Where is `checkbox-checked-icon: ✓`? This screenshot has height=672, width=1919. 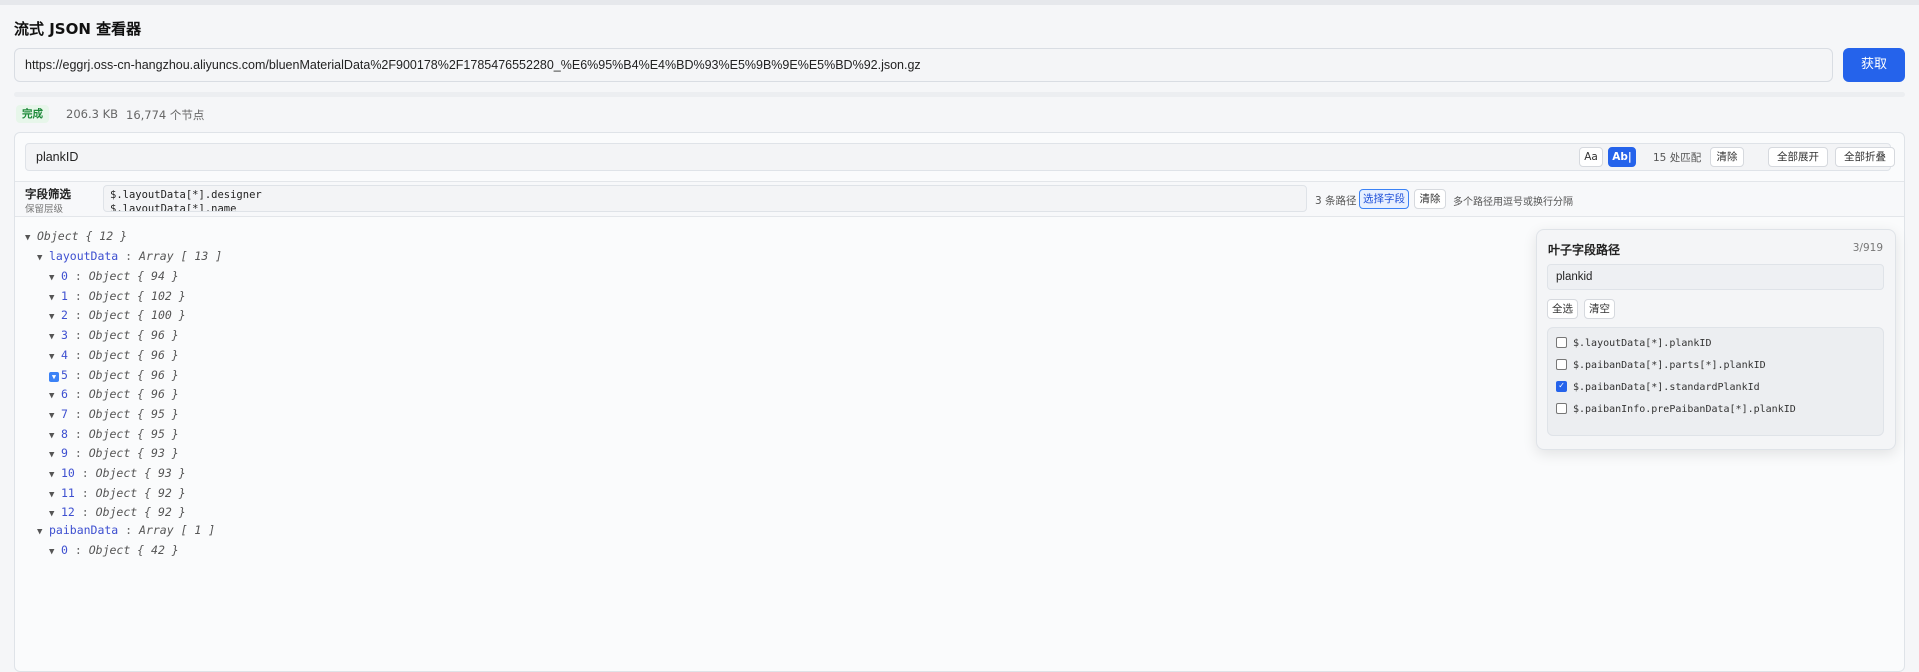
checkbox-checked-icon: ✓ is located at coordinates (1561, 386).